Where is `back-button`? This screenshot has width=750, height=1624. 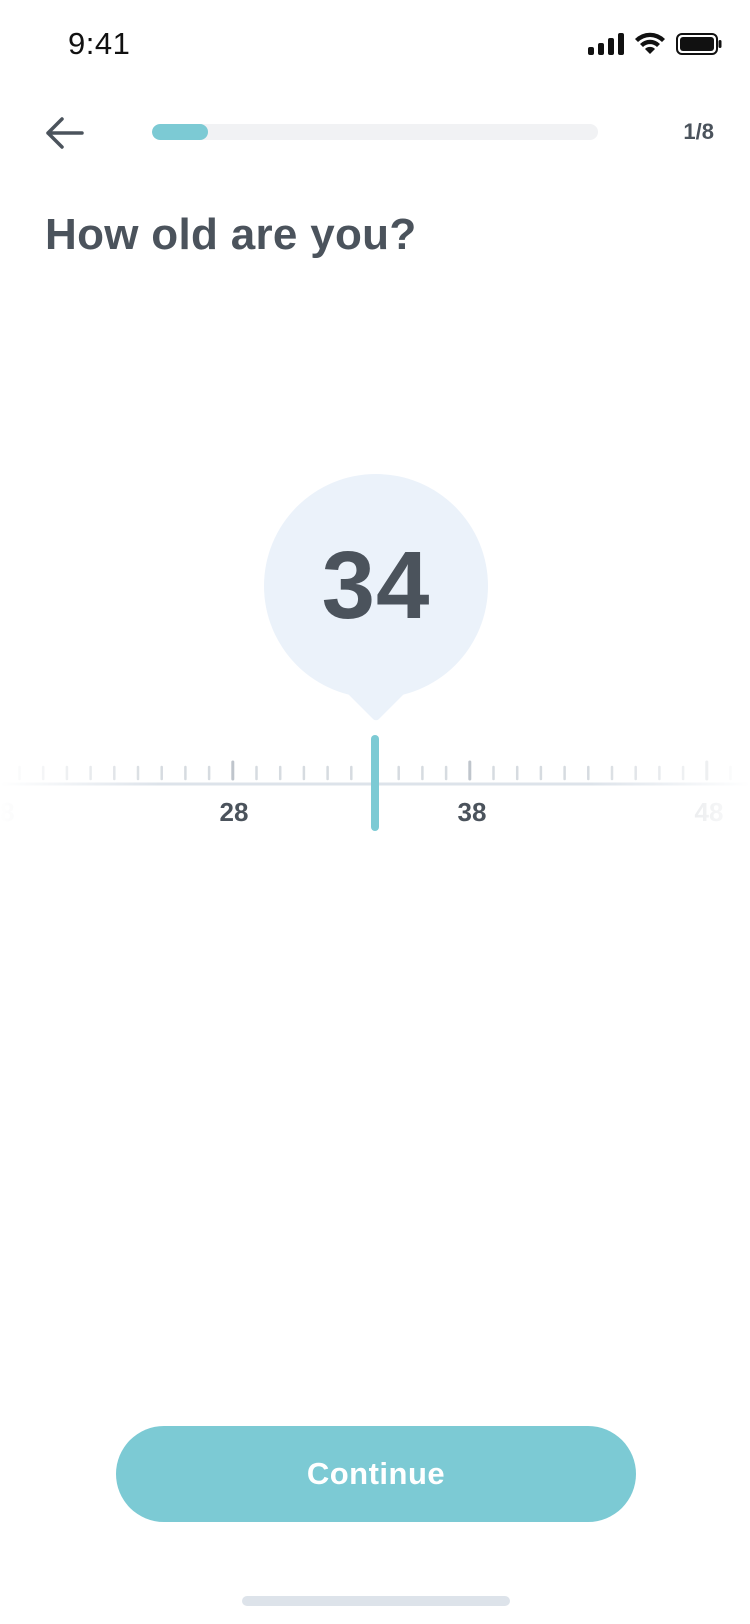
back-button is located at coordinates (65, 133).